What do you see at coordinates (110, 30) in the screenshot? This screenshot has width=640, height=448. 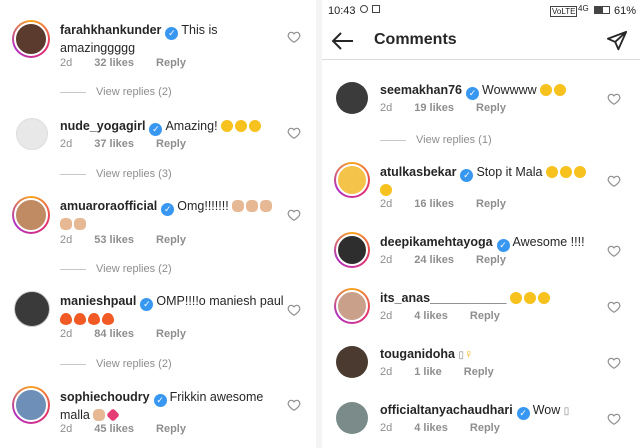 I see `username: farahkhankunder` at bounding box center [110, 30].